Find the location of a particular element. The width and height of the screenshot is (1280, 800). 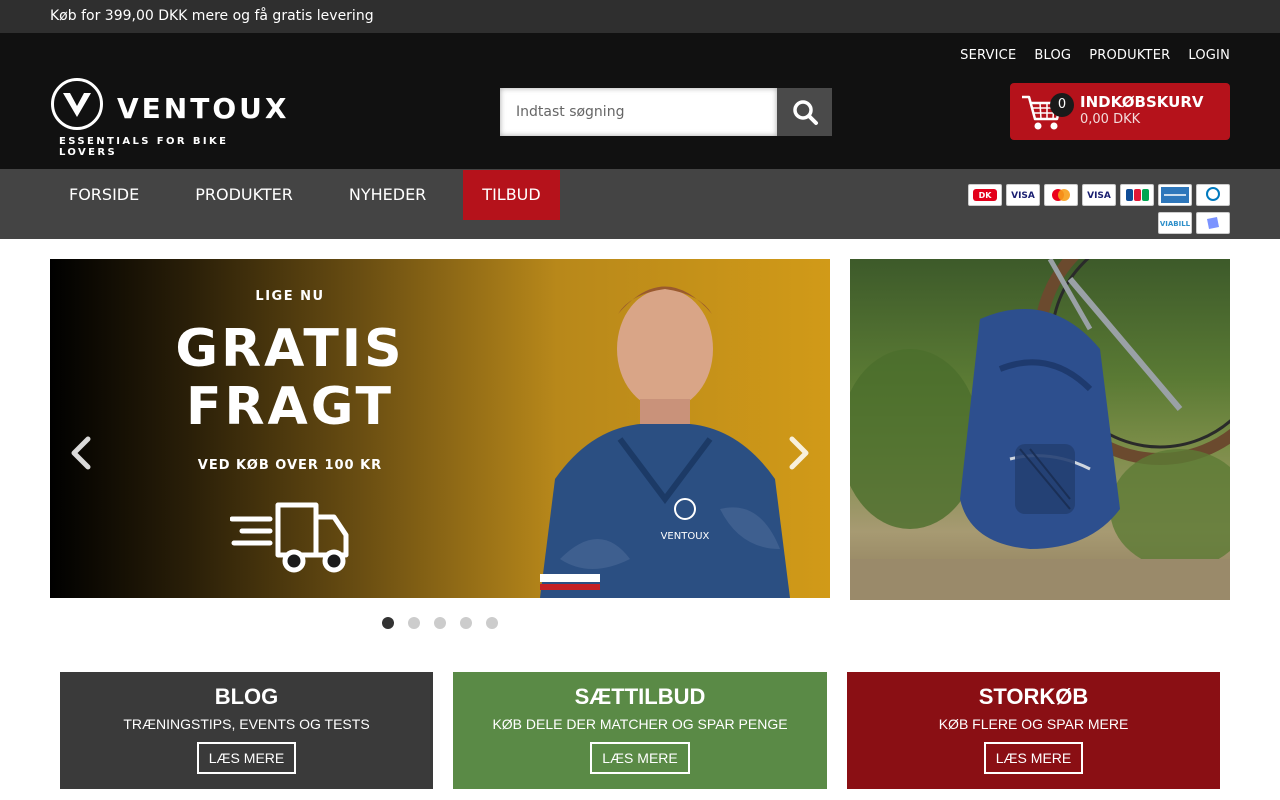

slide-text: LIGE NU GRATIS FRAGT VED KØB OVER 100 KR is located at coordinates (290, 381).